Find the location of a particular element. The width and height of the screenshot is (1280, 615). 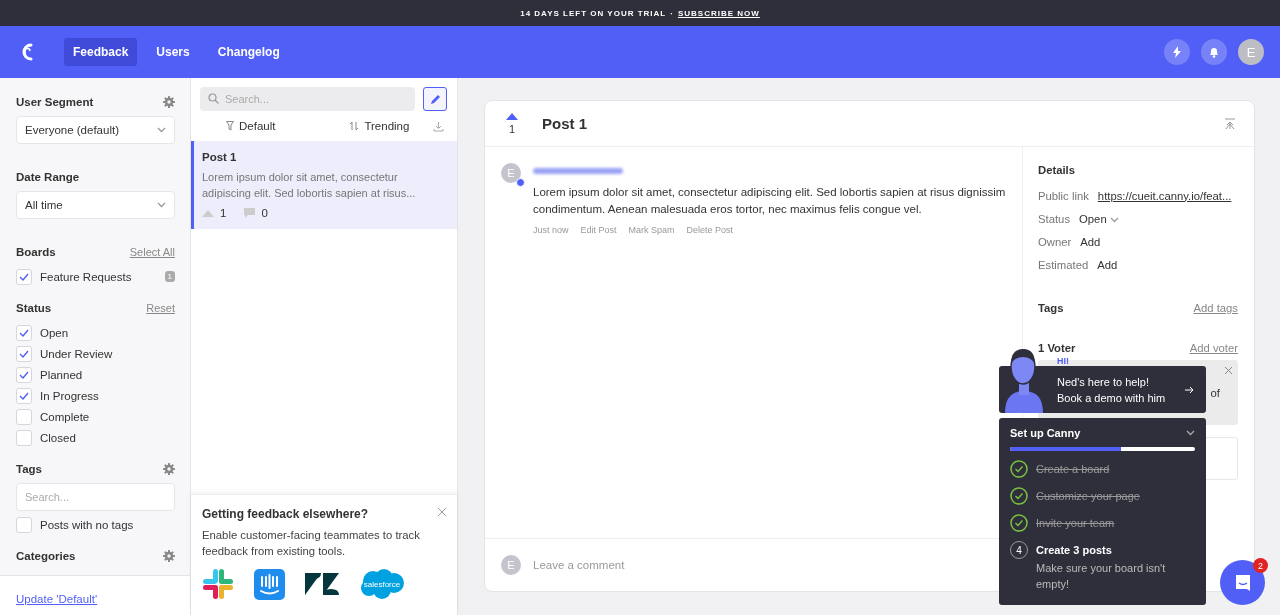

comment-count: 0 is located at coordinates (264, 213).